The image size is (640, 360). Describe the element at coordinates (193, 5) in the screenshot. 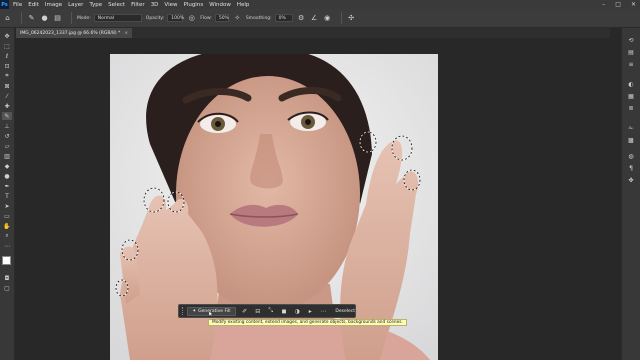

I see `menu-plugins: Plugins` at that location.